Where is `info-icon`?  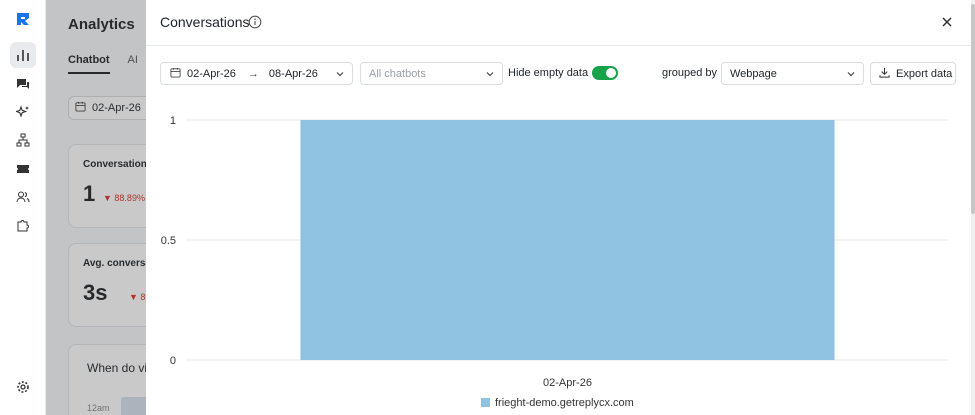 info-icon is located at coordinates (255, 24).